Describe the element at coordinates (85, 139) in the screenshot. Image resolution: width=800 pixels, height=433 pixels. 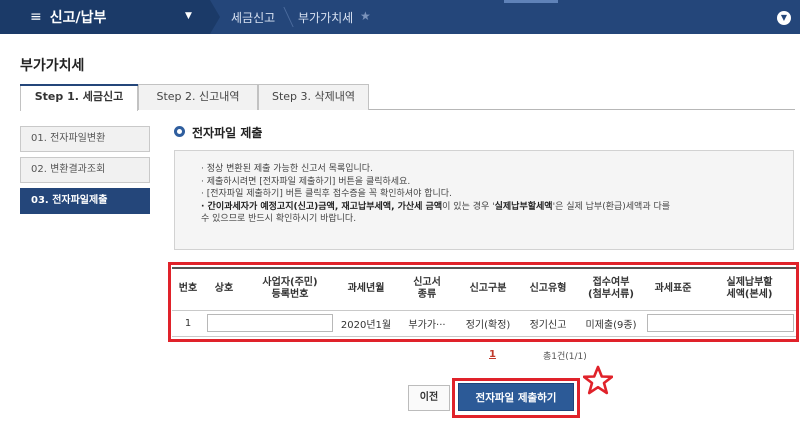
I see `side-nav-item-convert: 01. 전자파일변환` at that location.